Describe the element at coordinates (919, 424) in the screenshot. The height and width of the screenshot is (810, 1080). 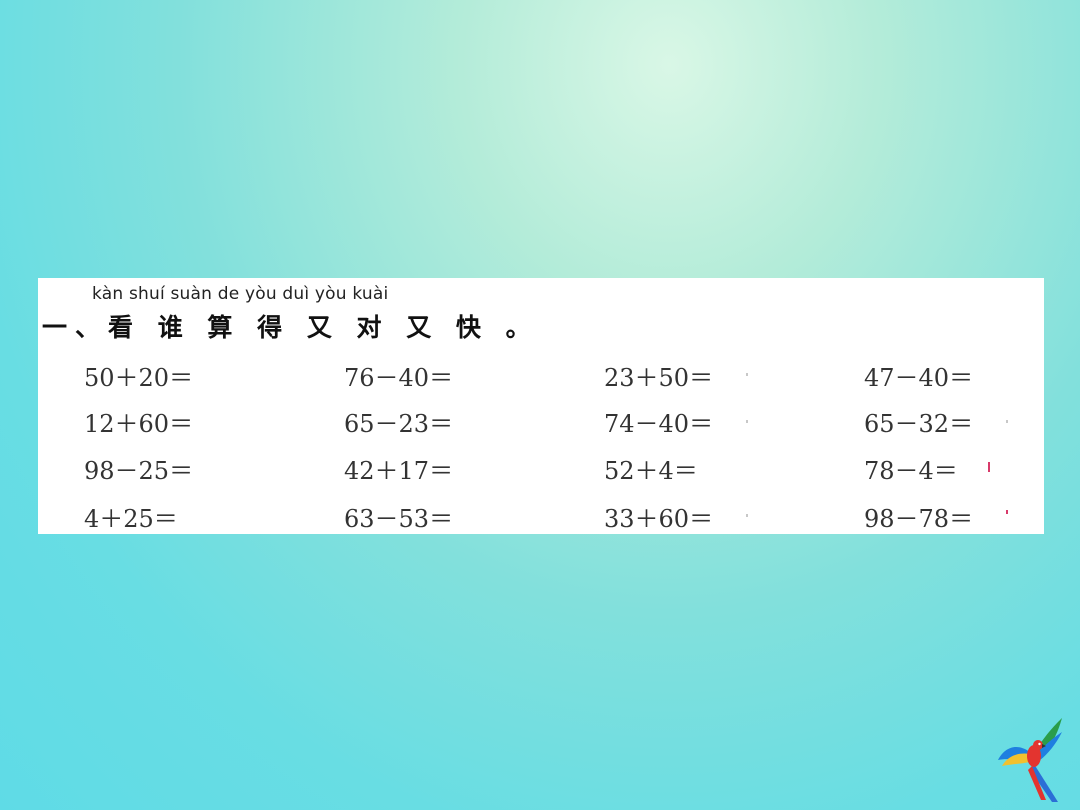
I see `problem-r2-c4: 65－32＝` at that location.